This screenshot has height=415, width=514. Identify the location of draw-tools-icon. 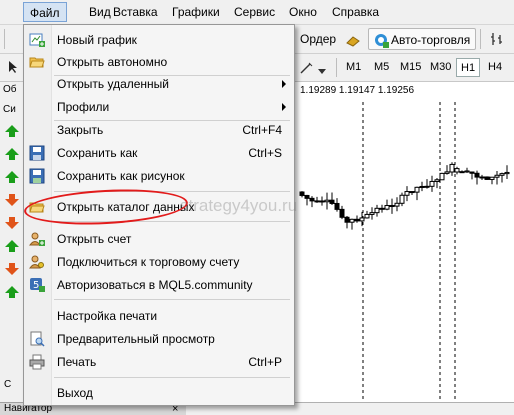
(307, 69).